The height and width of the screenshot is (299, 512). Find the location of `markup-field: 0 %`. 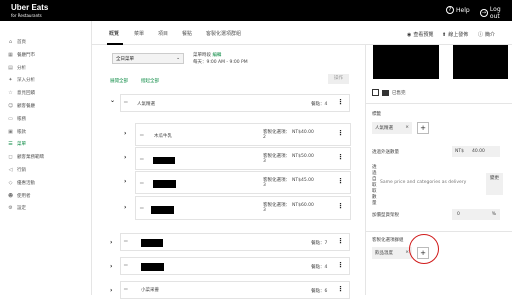

markup-field: 0 % is located at coordinates (476, 214).